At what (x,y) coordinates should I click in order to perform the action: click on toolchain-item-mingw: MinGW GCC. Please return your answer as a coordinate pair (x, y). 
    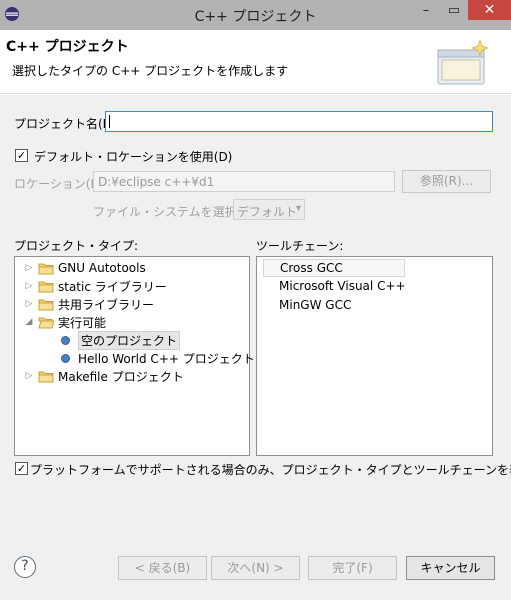
    Looking at the image, I should click on (307, 306).